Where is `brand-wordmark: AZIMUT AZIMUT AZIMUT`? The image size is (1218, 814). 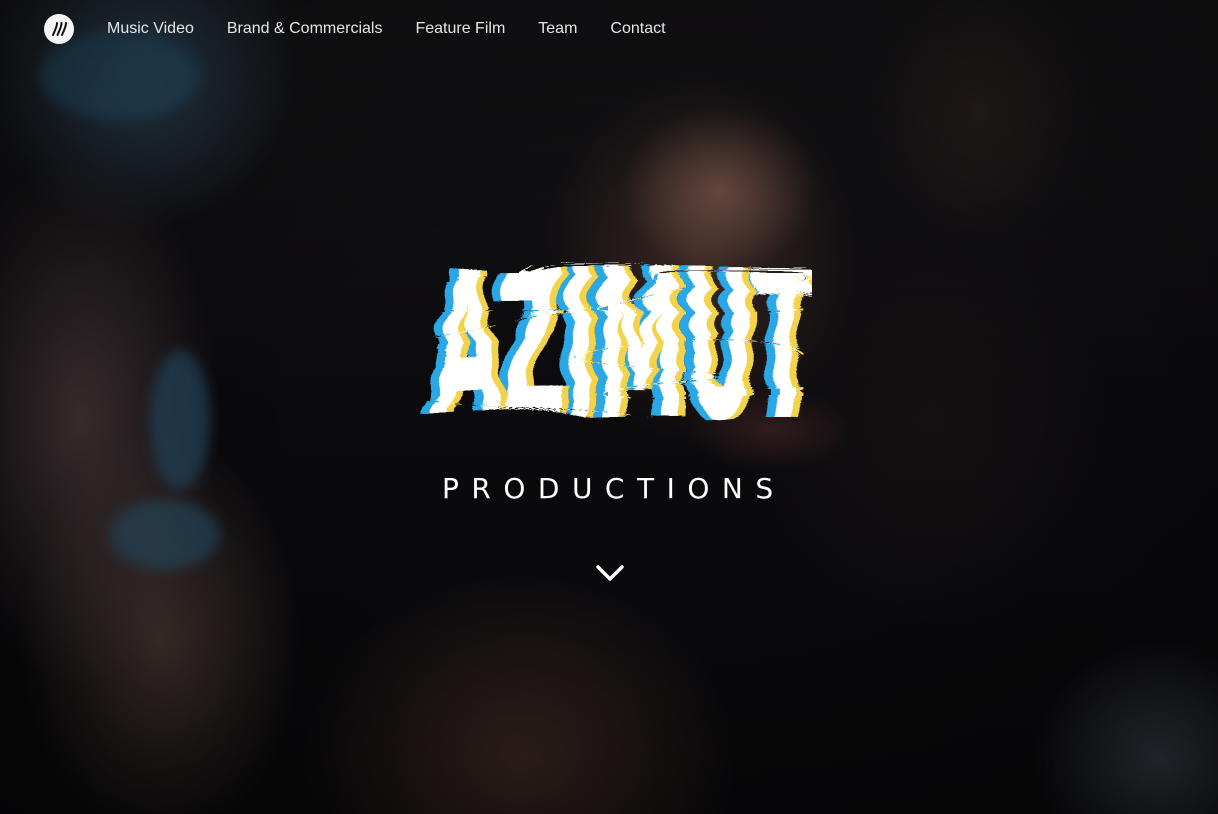 brand-wordmark: AZIMUT AZIMUT AZIMUT is located at coordinates (616, 355).